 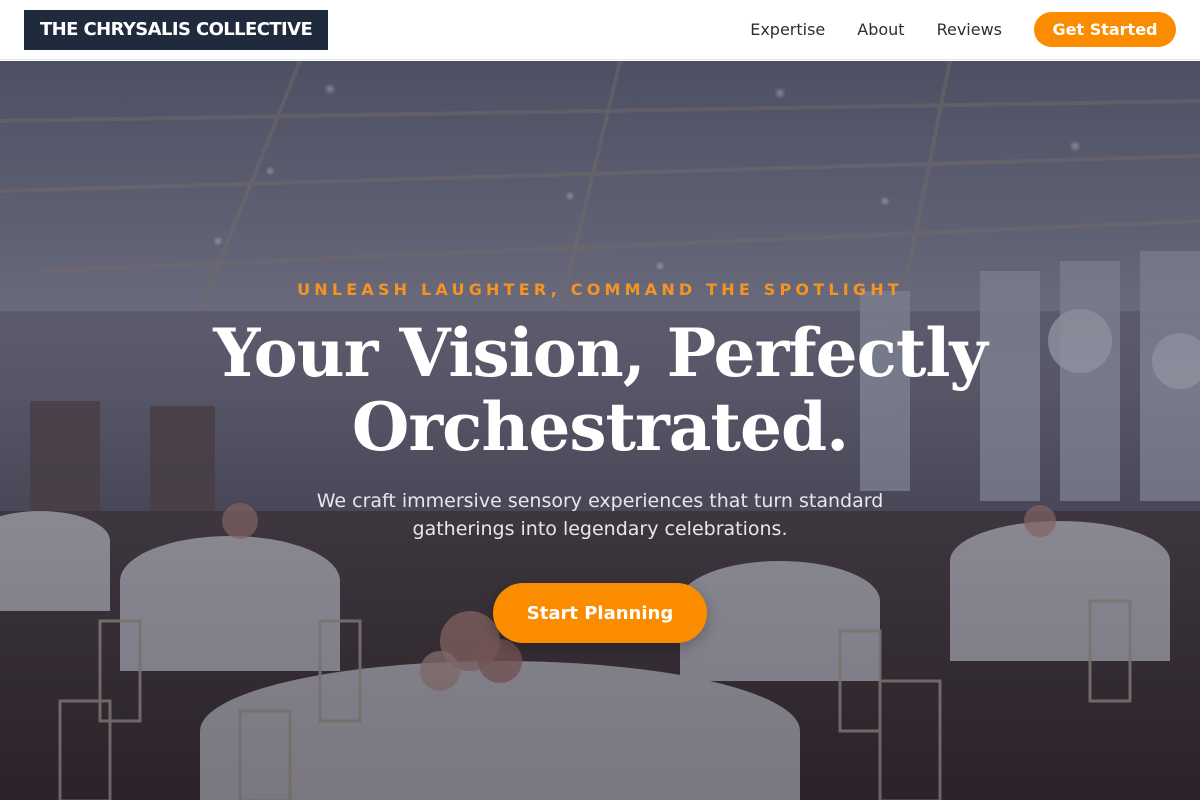 I want to click on hero-headline-line2: Orchestrated., so click(x=600, y=427).